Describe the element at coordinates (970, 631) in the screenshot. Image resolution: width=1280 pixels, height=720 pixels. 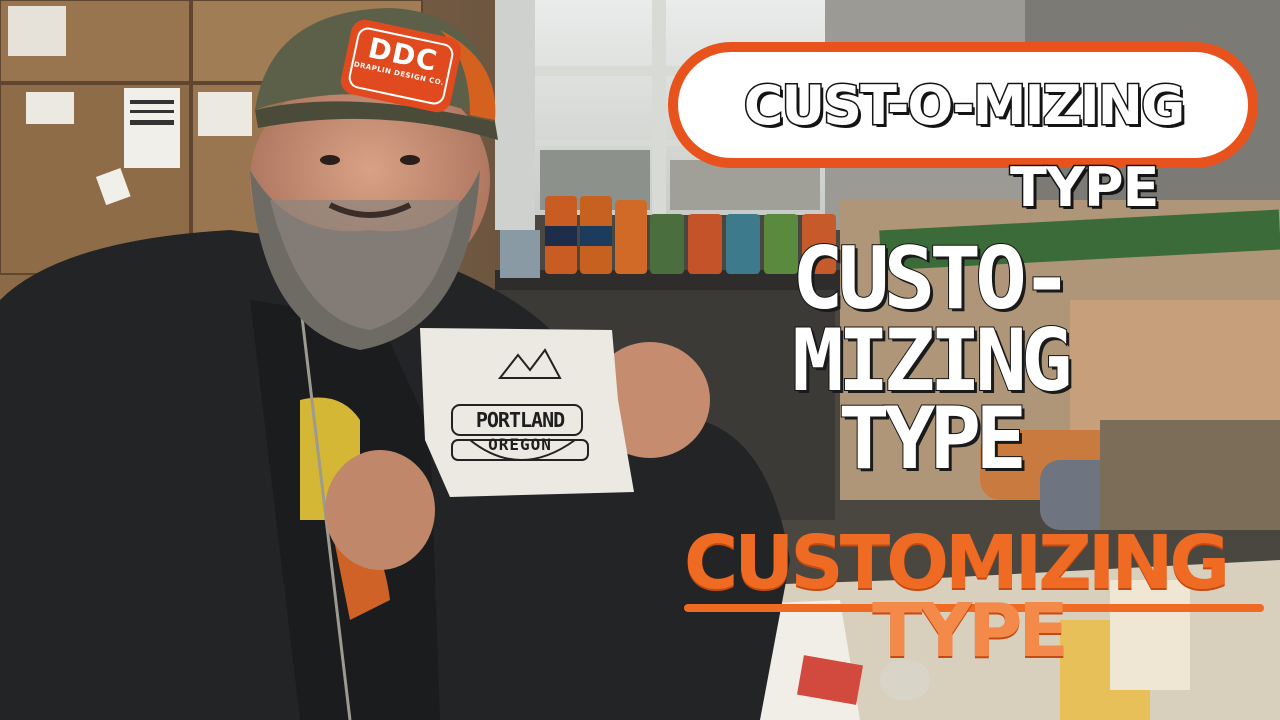
I see `title3-line2: TYPE` at that location.